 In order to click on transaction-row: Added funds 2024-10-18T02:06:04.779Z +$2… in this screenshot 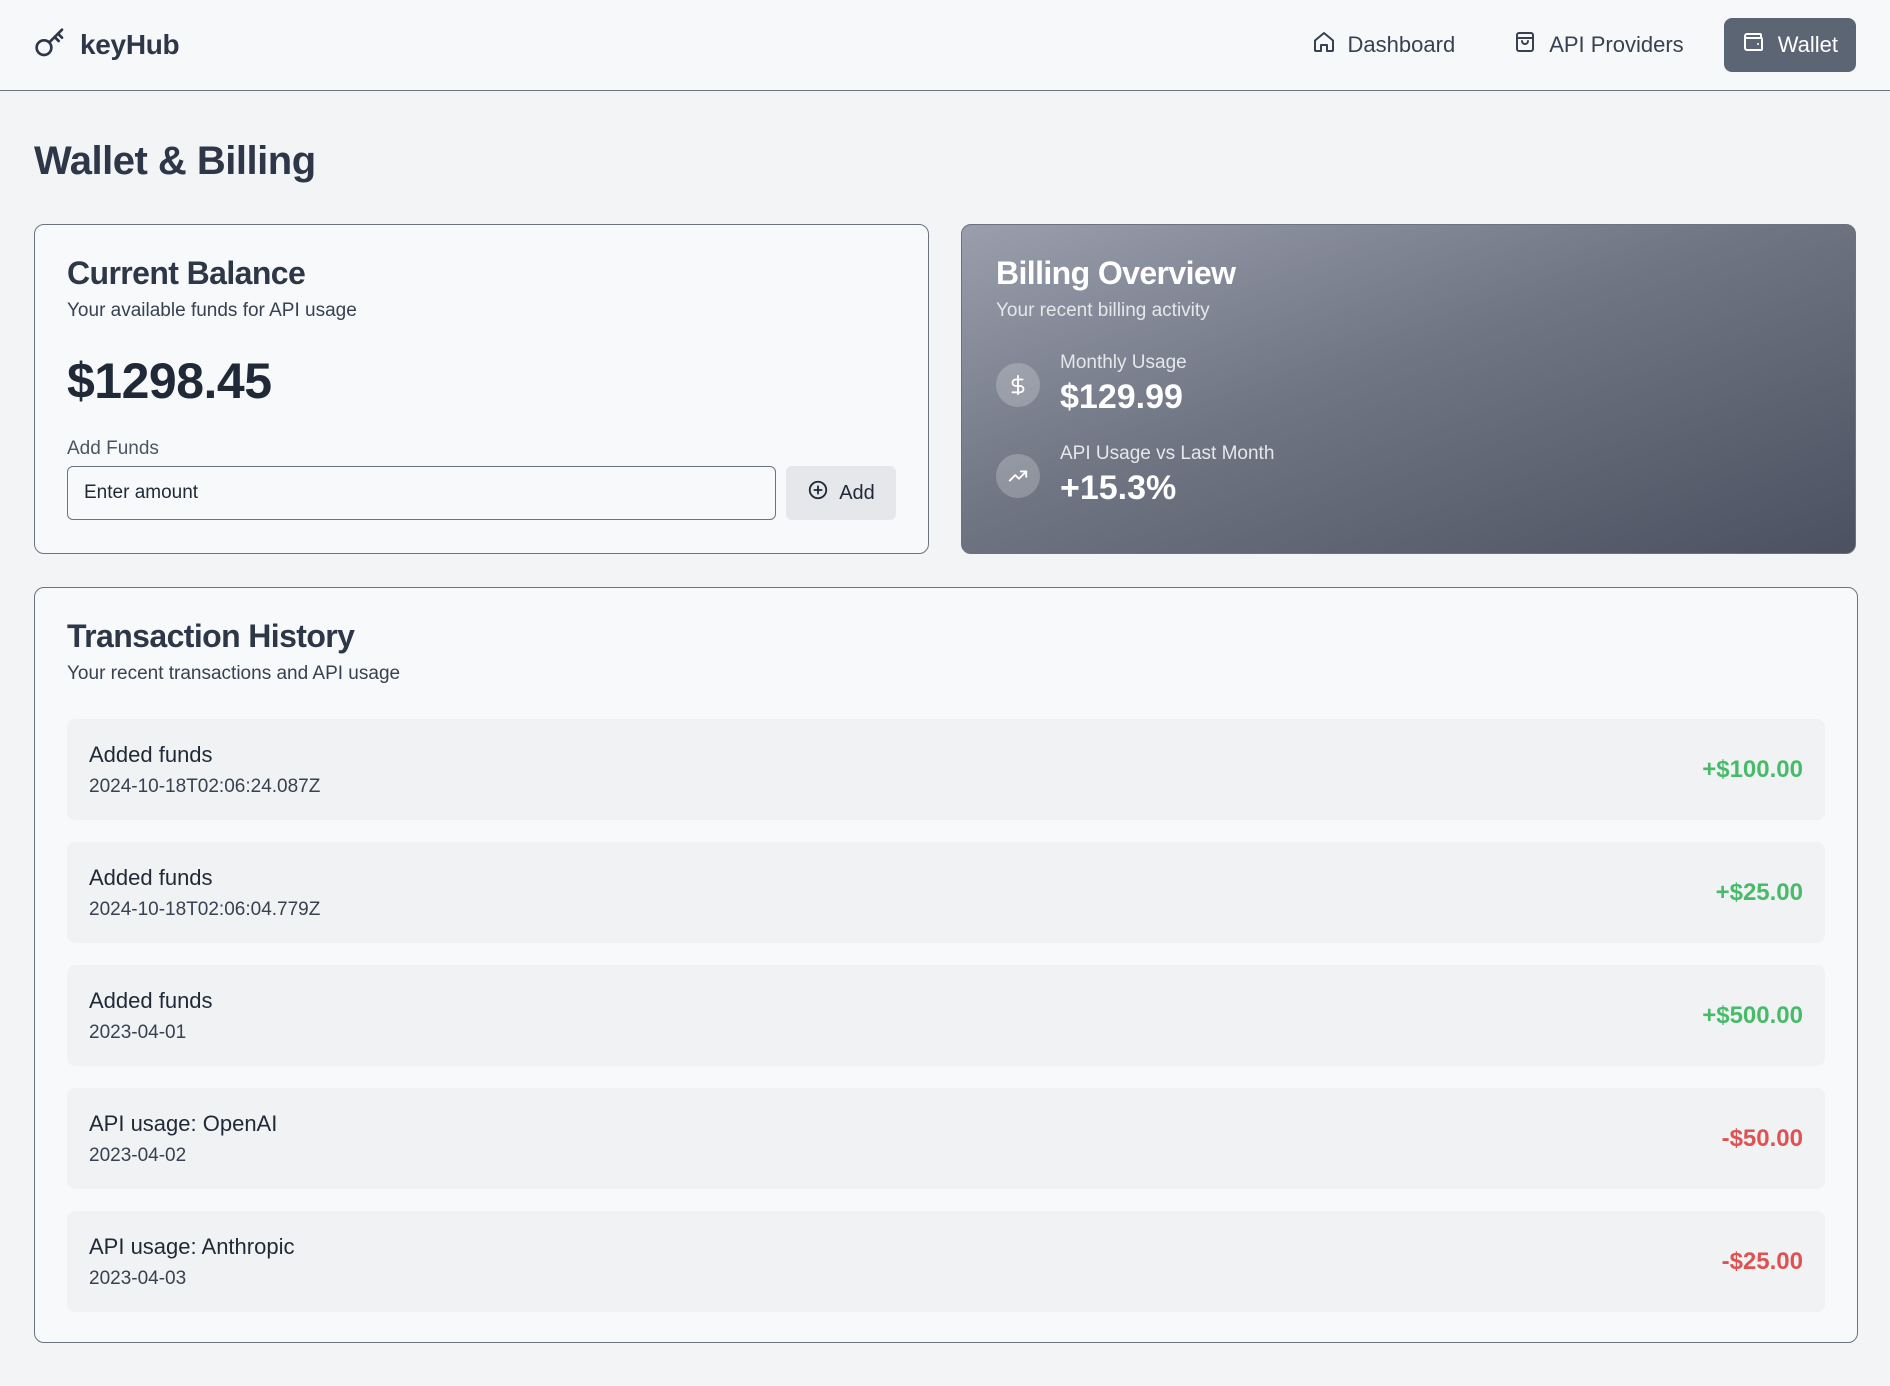, I will do `click(946, 892)`.